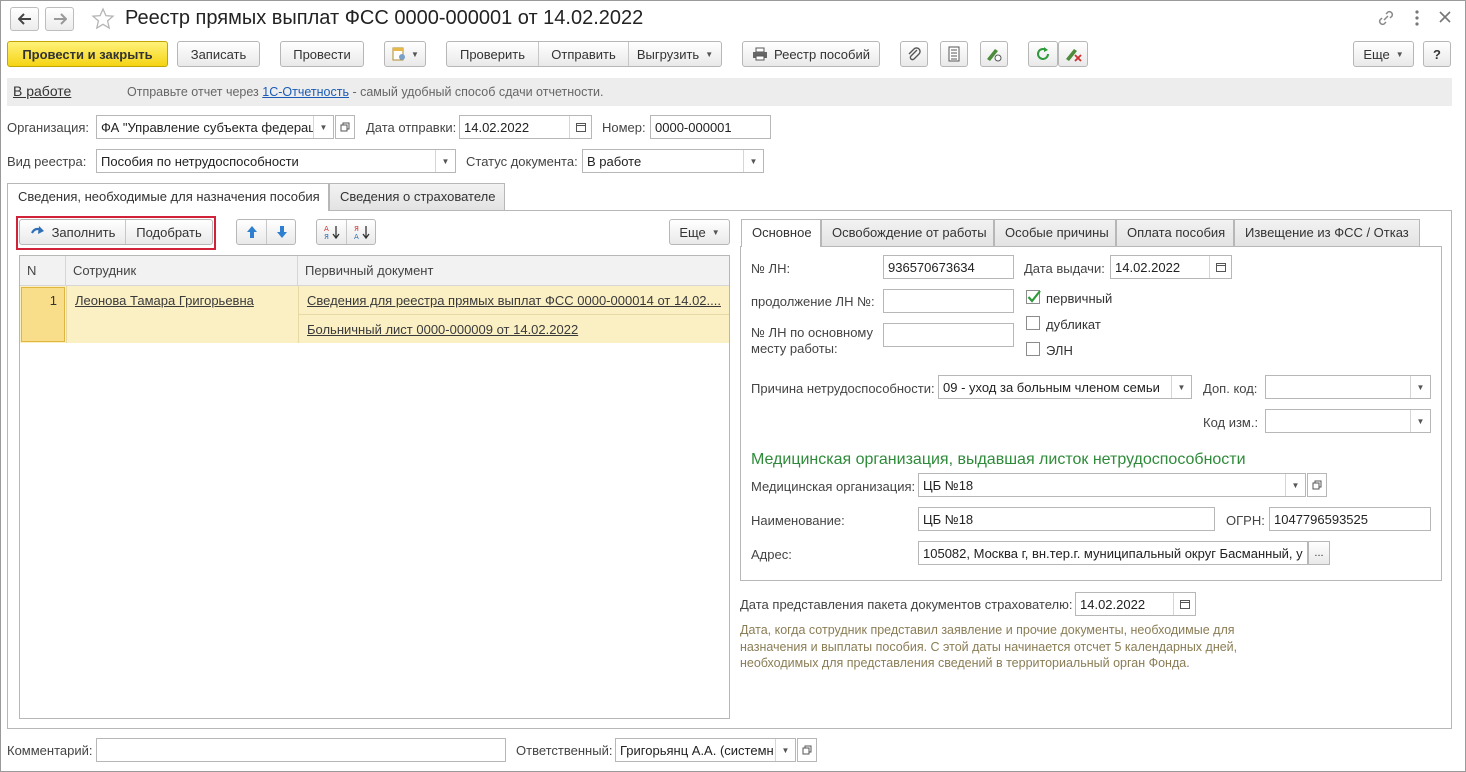 This screenshot has height=772, width=1466. What do you see at coordinates (994, 54) in the screenshot?
I see `sign-button` at bounding box center [994, 54].